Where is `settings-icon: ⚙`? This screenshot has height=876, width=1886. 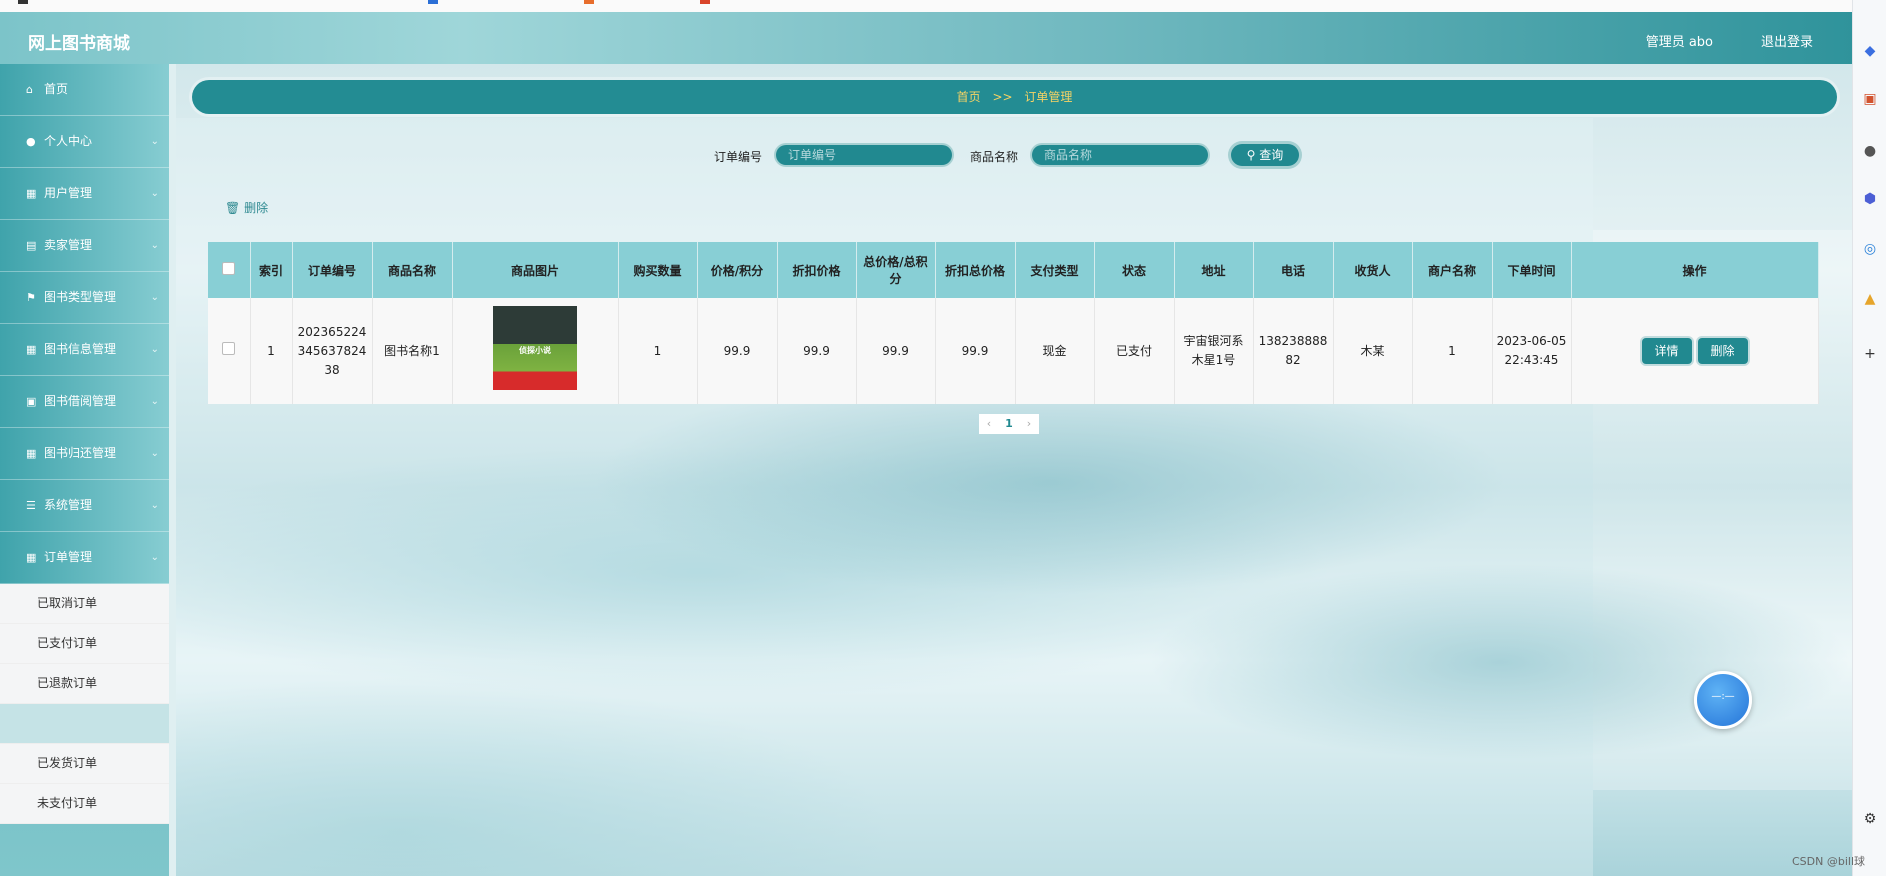
settings-icon: ⚙ is located at coordinates (1870, 819).